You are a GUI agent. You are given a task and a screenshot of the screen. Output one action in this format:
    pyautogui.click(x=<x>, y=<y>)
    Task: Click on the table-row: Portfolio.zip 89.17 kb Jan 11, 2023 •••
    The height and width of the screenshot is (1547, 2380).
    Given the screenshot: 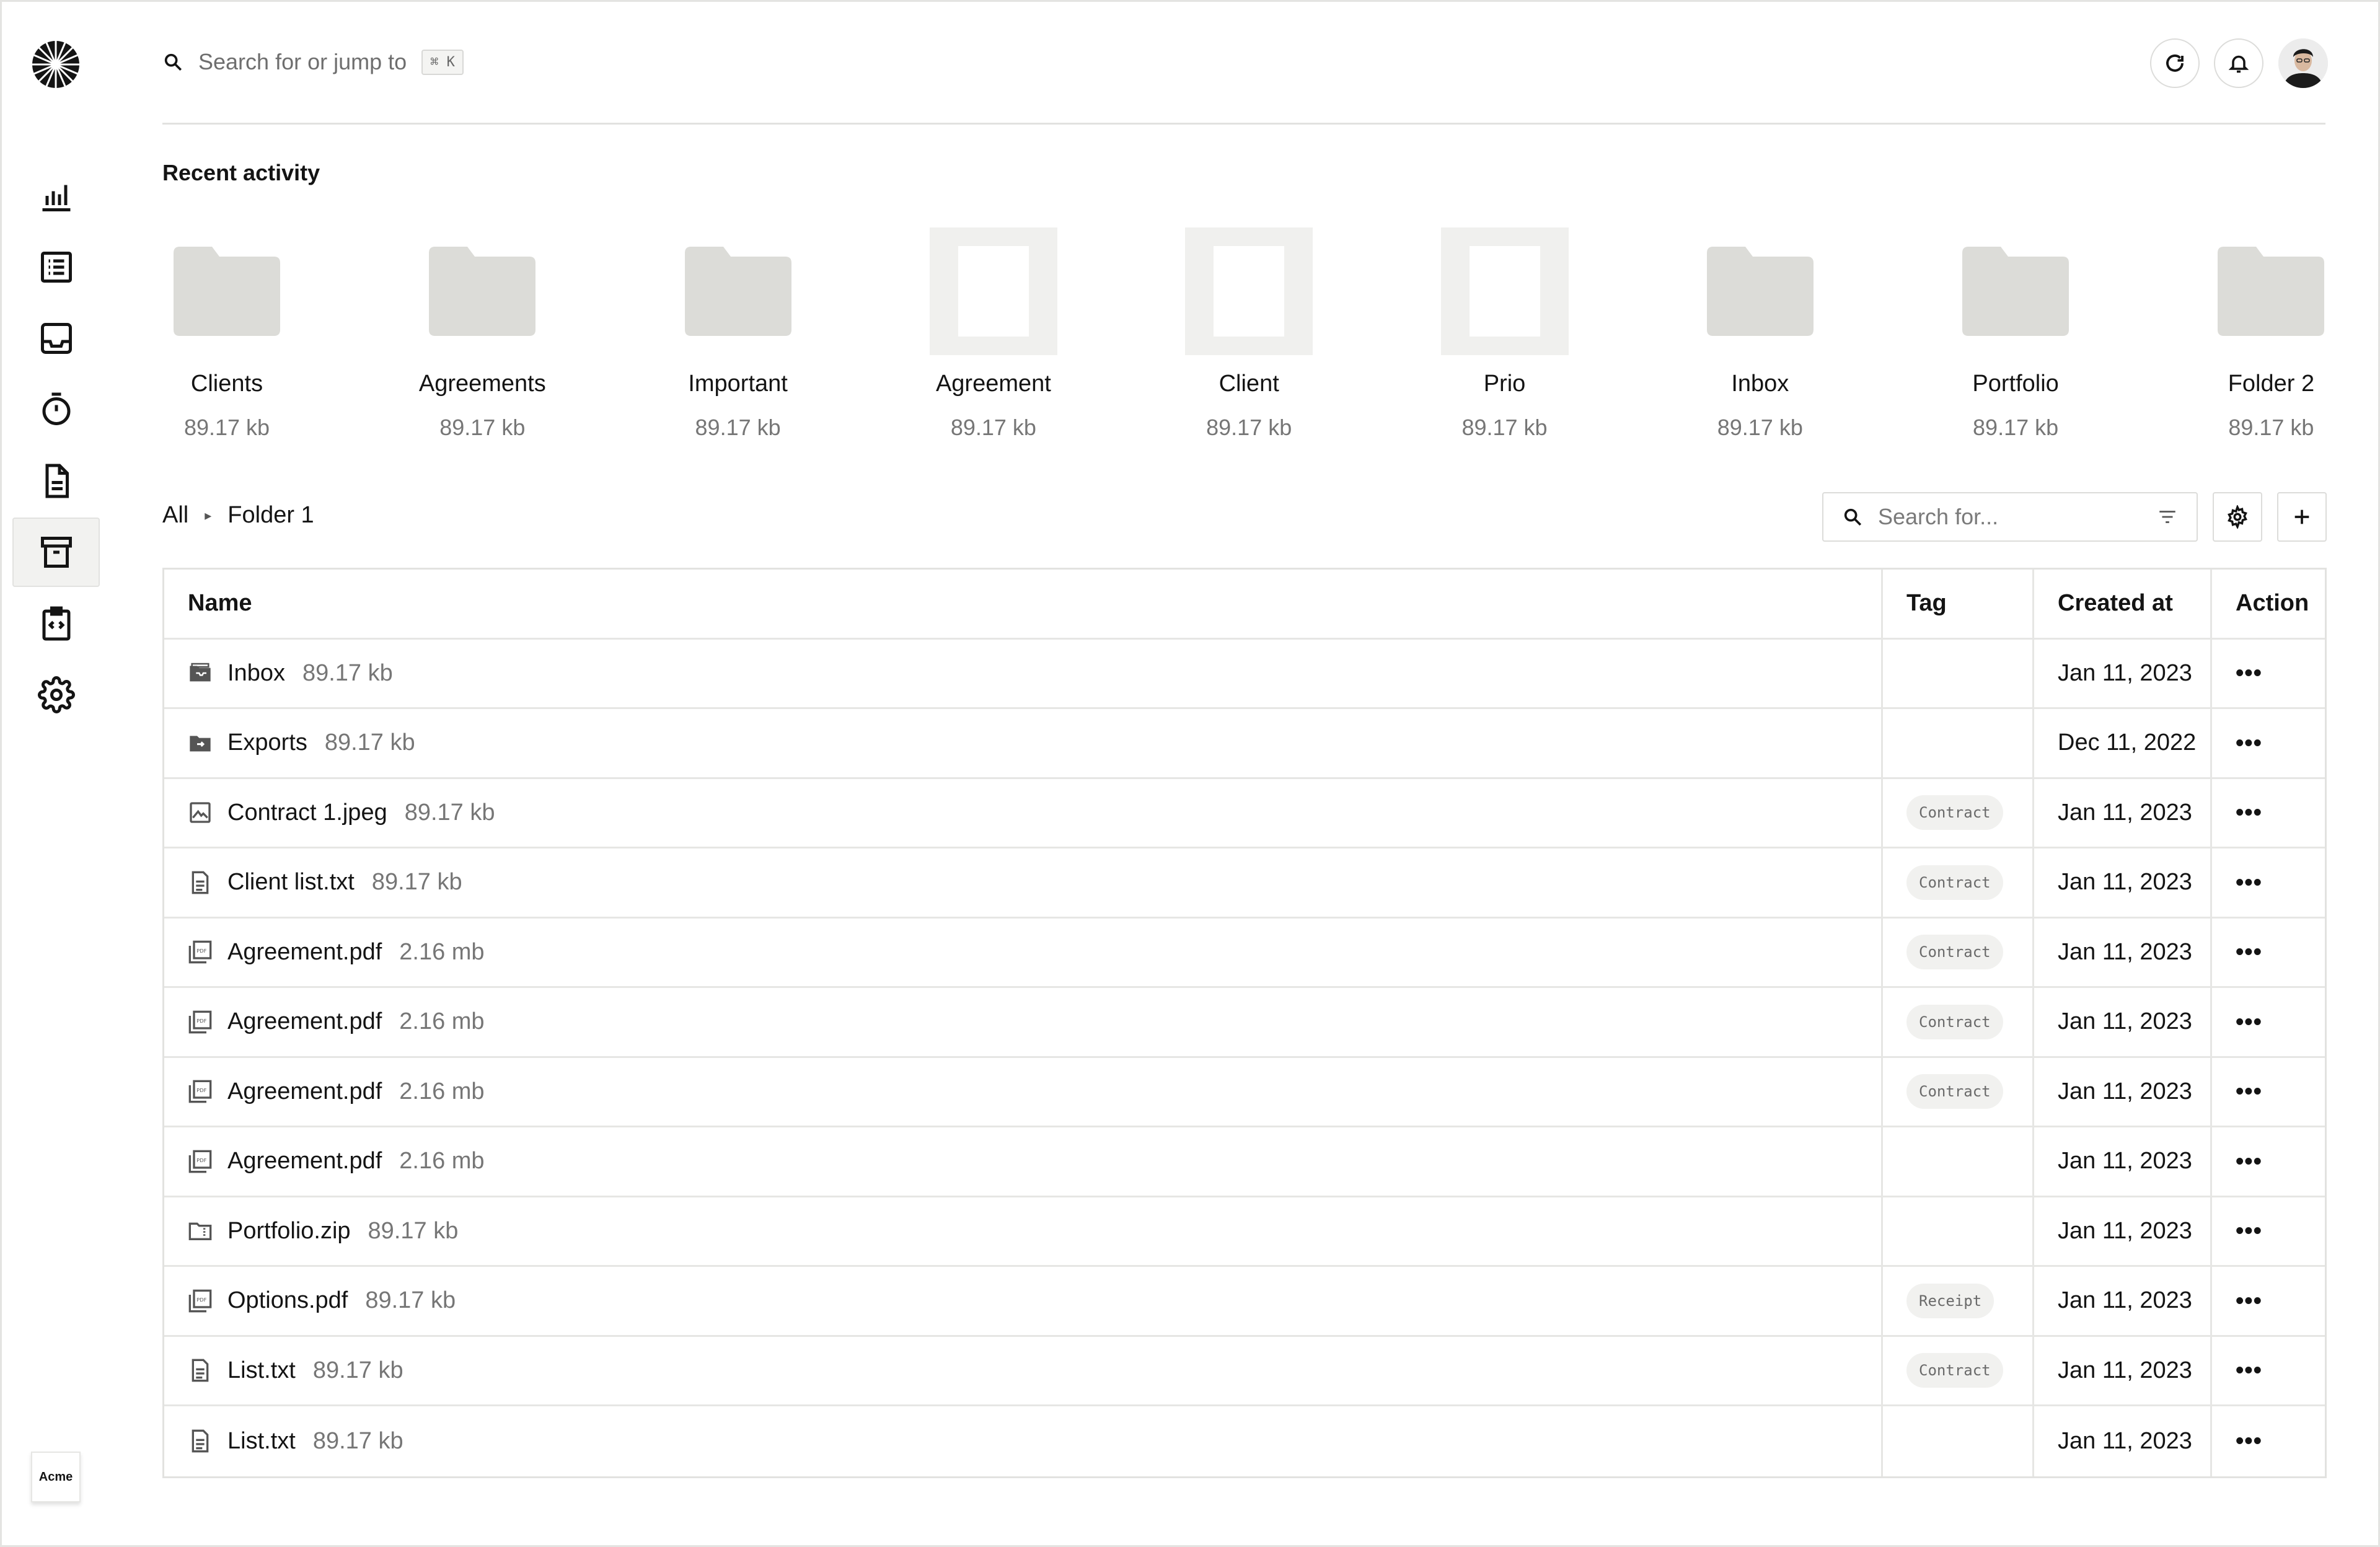 What is the action you would take?
    pyautogui.click(x=1244, y=1232)
    